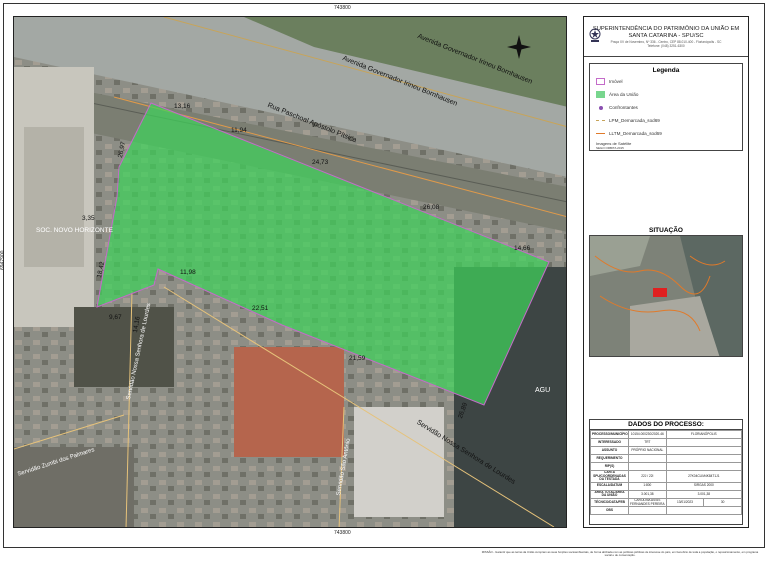 The width and height of the screenshot is (768, 562). Describe the element at coordinates (704, 476) in the screenshot. I see `process-row-value: 27K04CLIM4K84T1J1` at that location.